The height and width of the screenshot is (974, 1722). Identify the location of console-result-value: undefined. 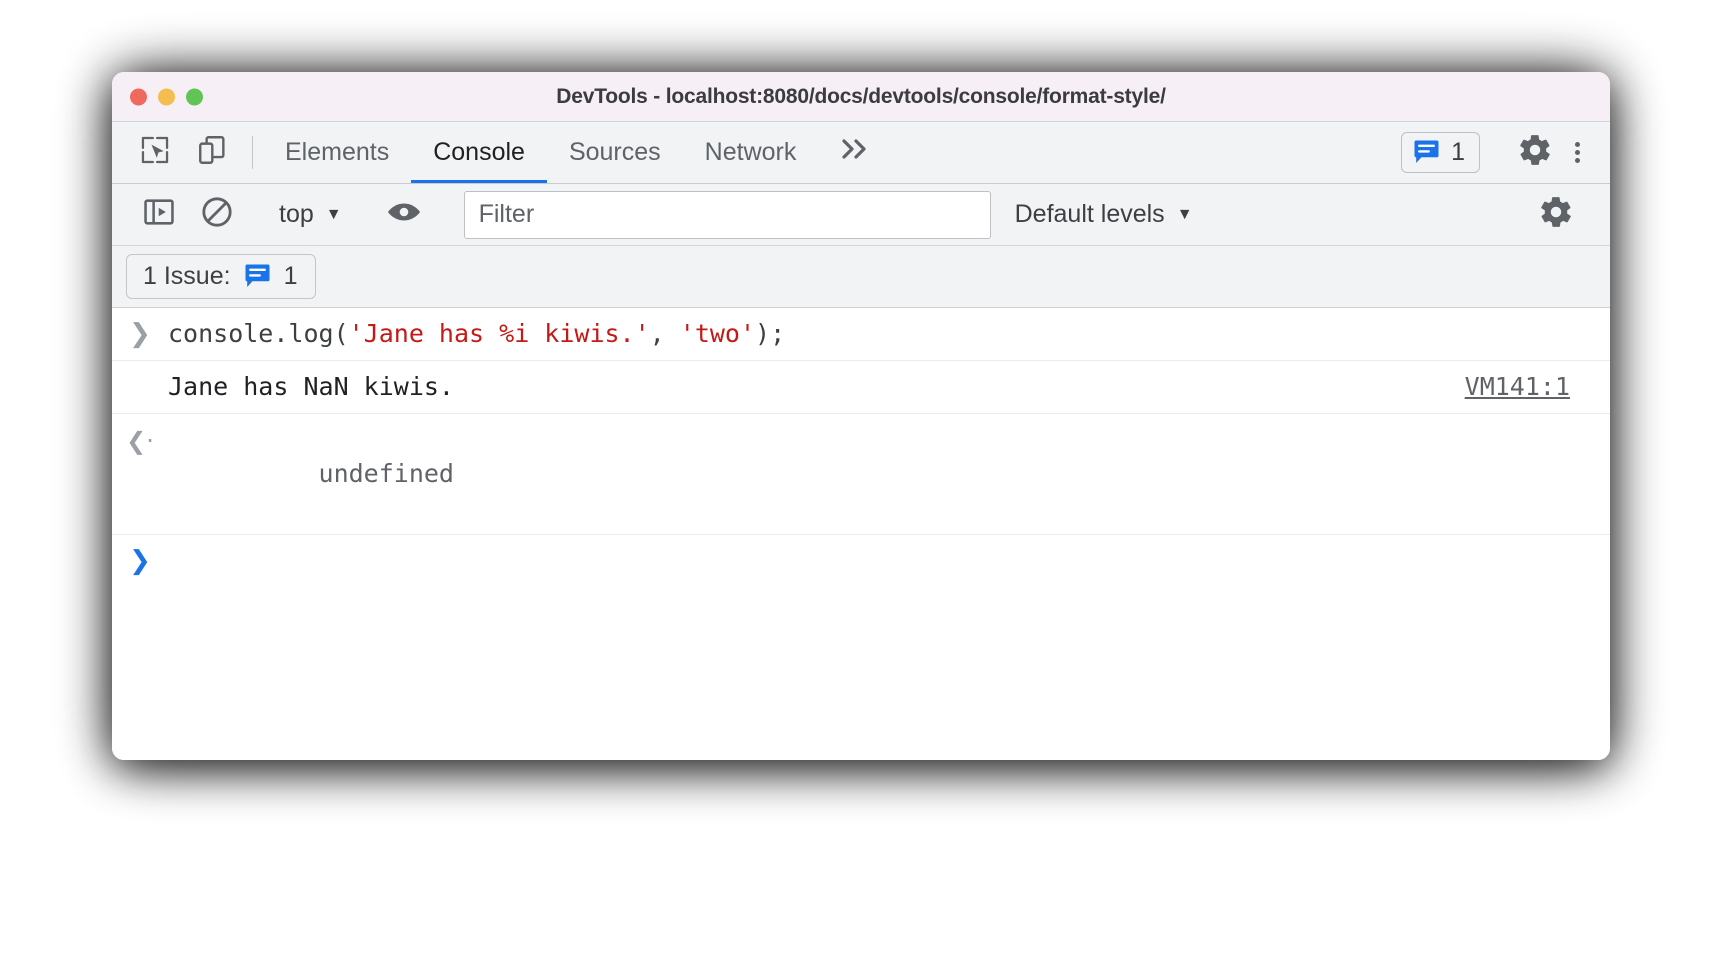
(889, 474).